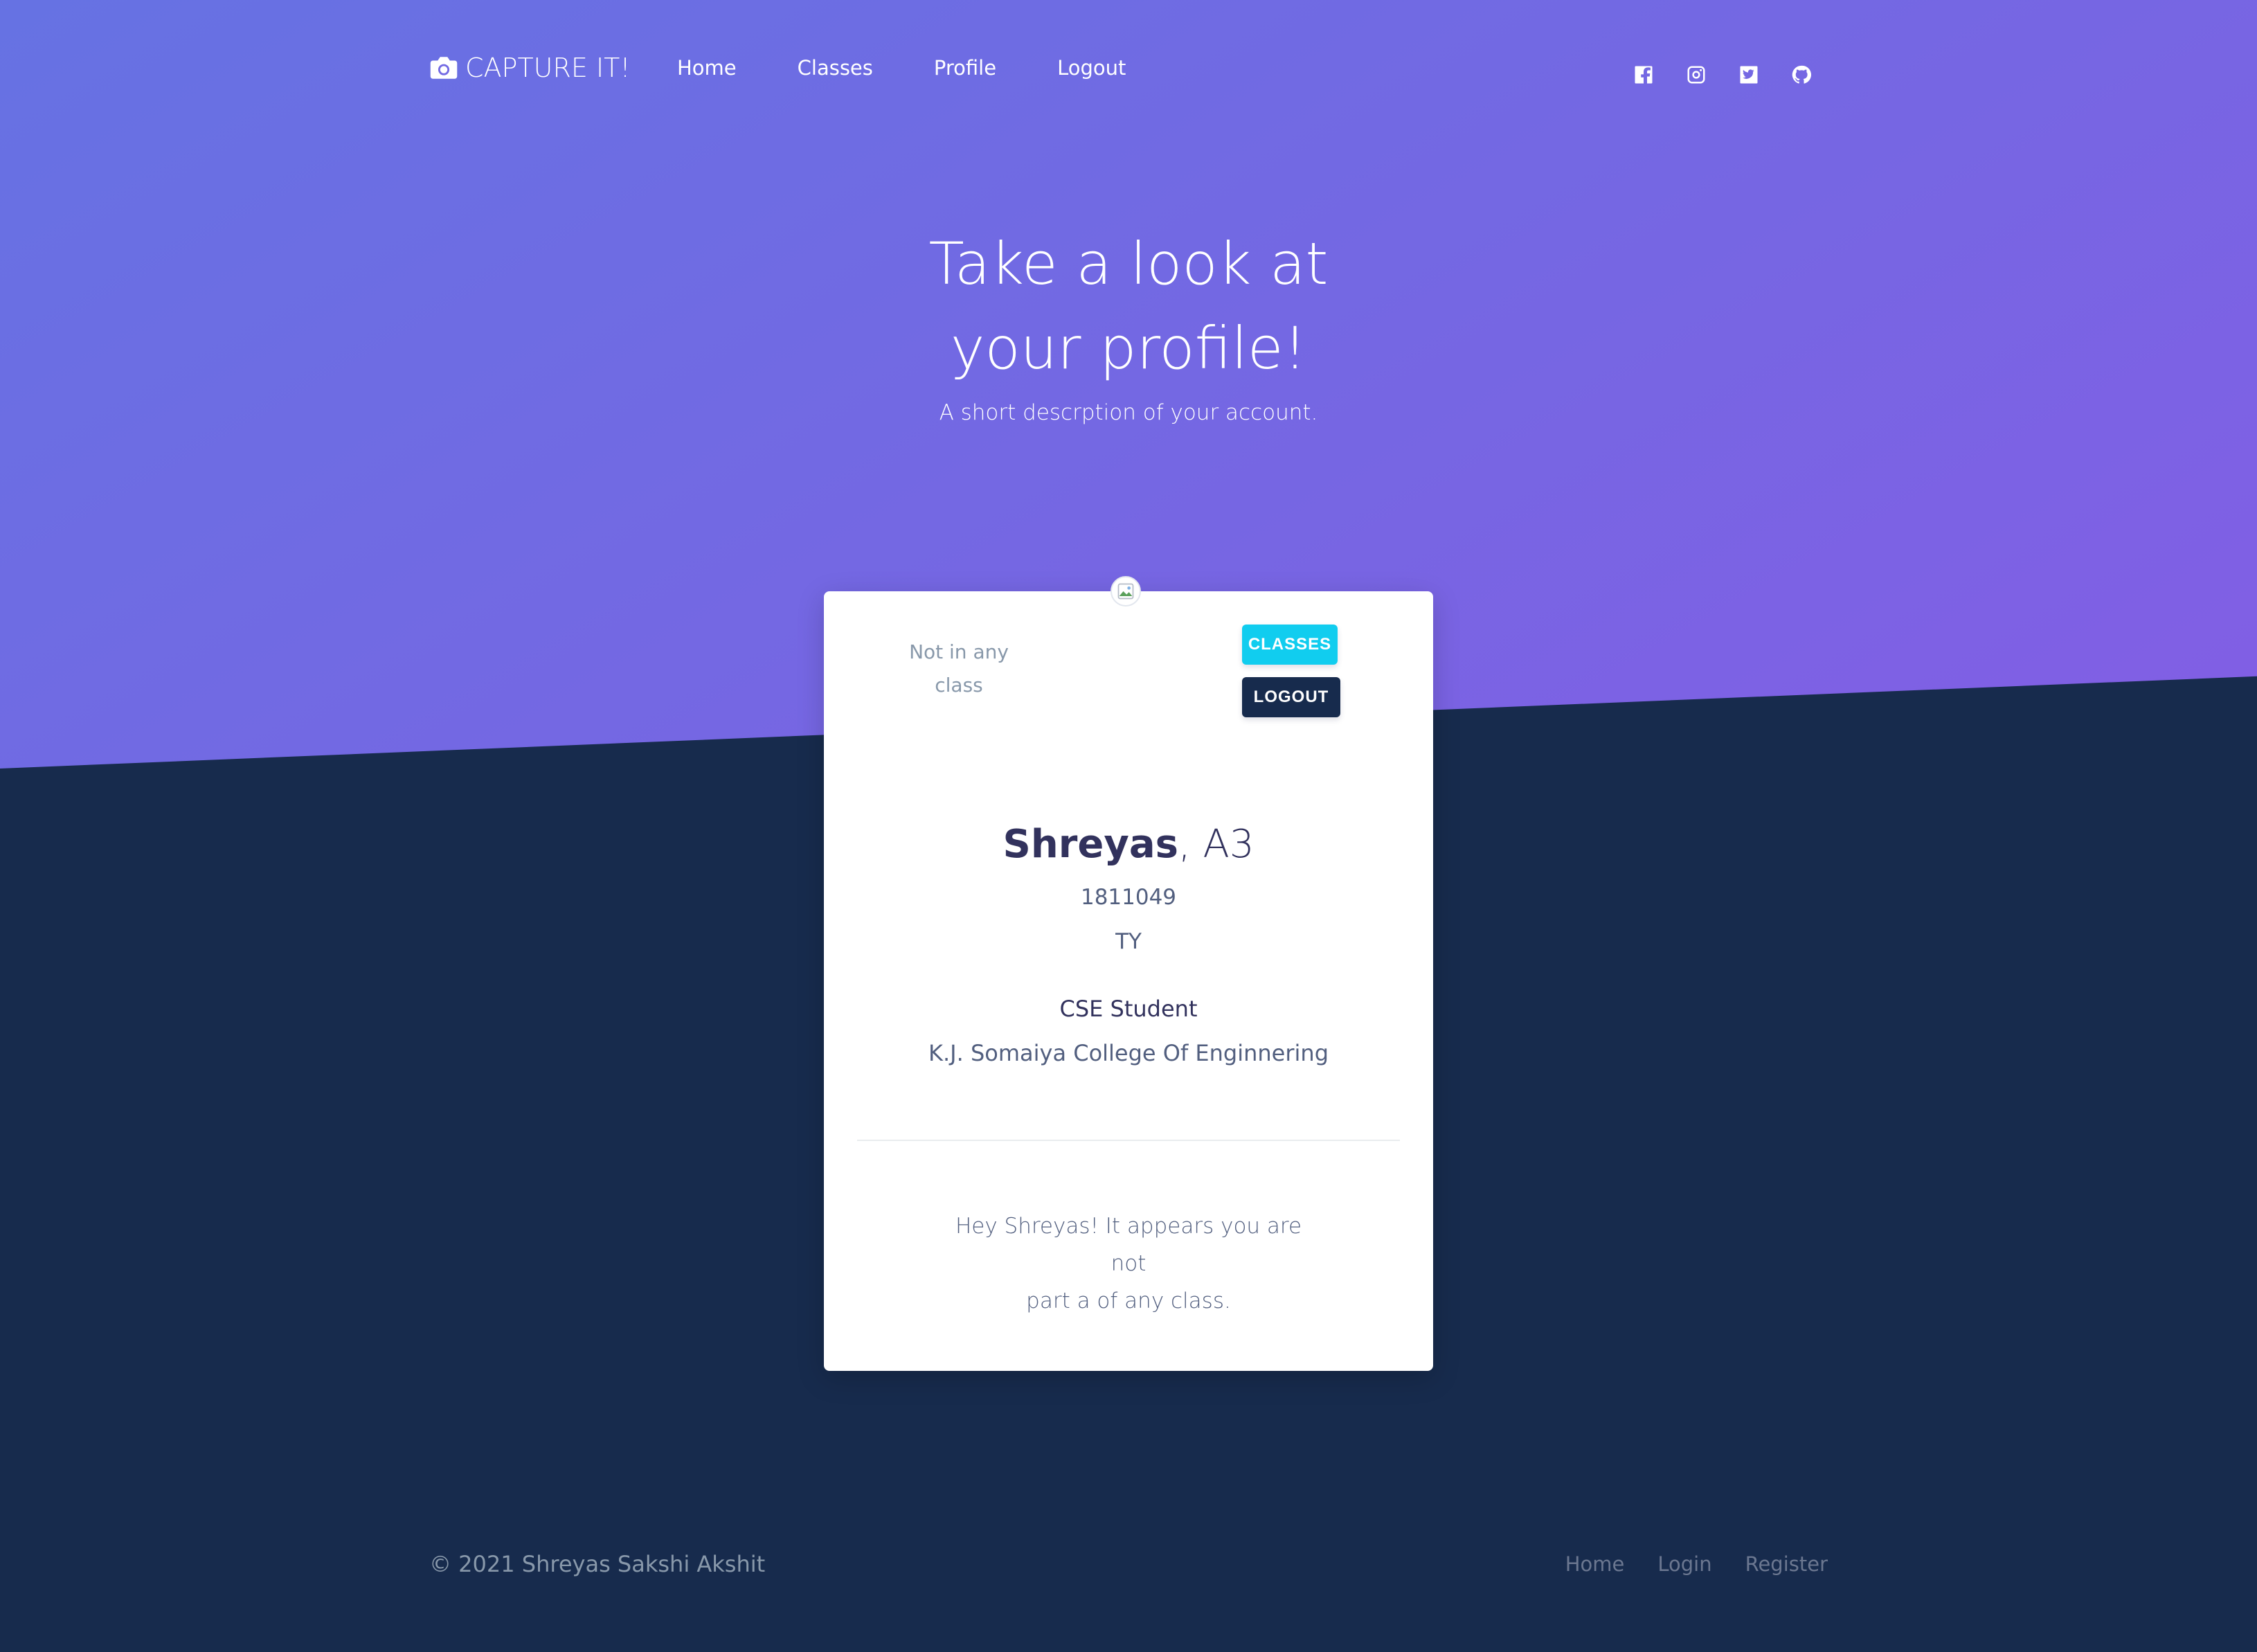 This screenshot has height=1652, width=2257. I want to click on facebook-icon, so click(1644, 75).